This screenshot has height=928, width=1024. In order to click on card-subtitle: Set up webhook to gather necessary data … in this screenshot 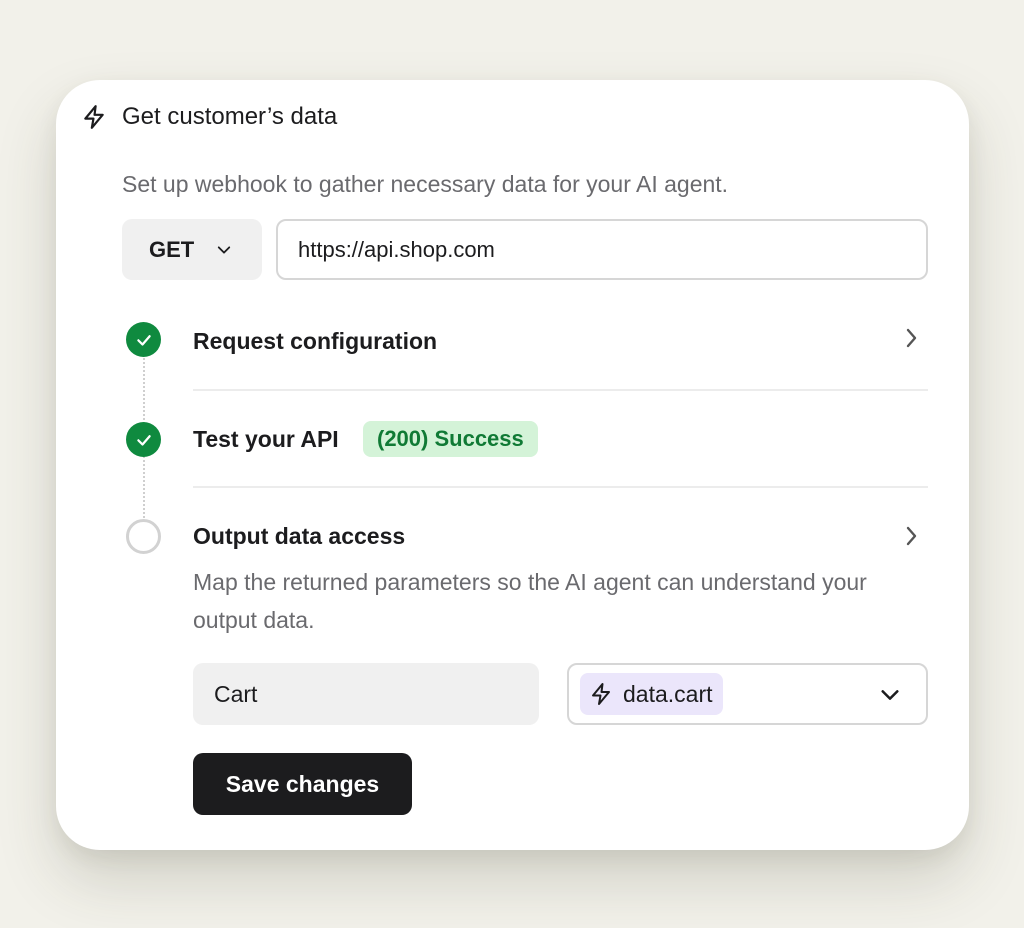, I will do `click(425, 184)`.